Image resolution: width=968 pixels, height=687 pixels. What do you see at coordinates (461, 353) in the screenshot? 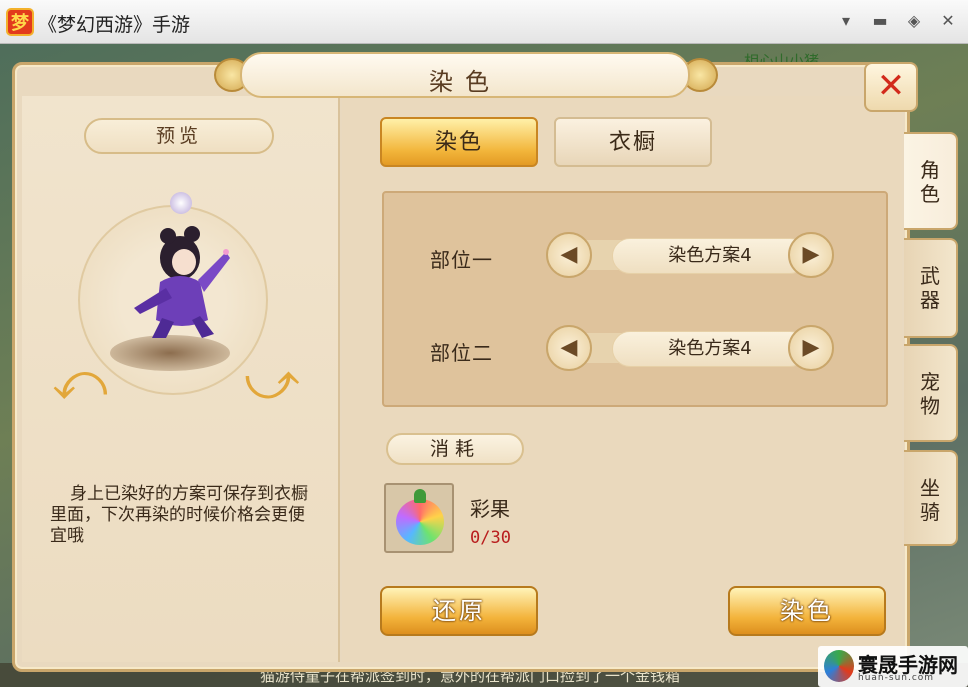
I see `part-two-label: 部位二` at bounding box center [461, 353].